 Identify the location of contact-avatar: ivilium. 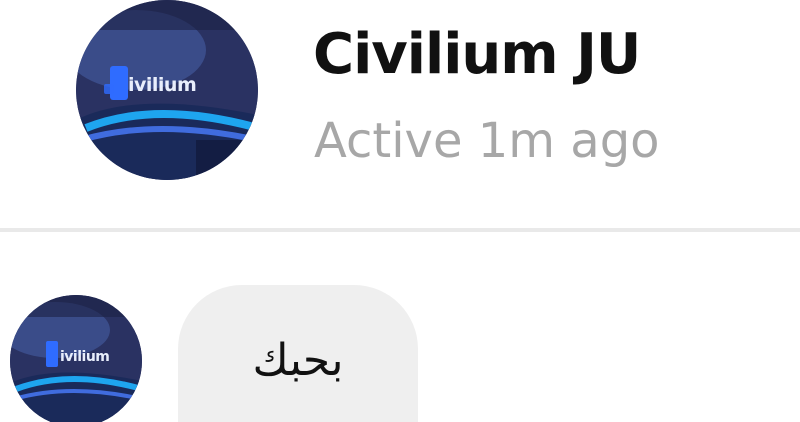
(167, 90).